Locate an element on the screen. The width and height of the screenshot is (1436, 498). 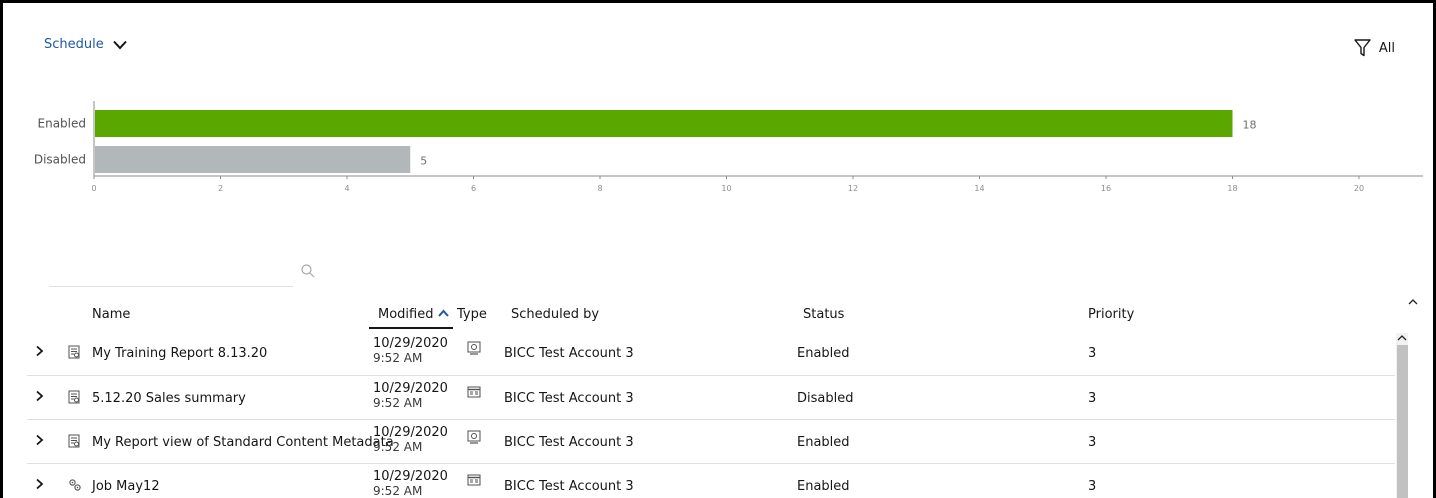
row-name: My Training Report 8.13.20 is located at coordinates (179, 353).